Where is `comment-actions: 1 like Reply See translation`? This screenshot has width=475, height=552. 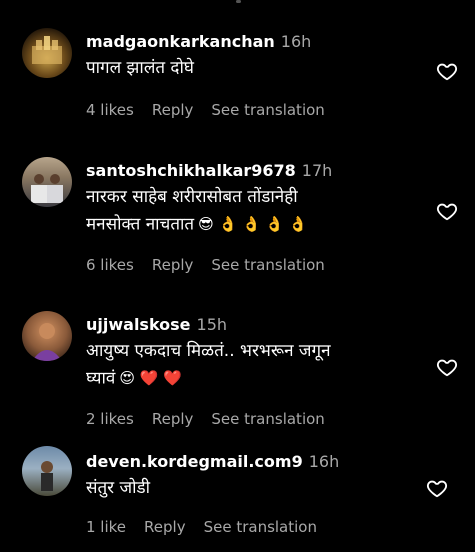
comment-actions: 1 like Reply See translation is located at coordinates (210, 527).